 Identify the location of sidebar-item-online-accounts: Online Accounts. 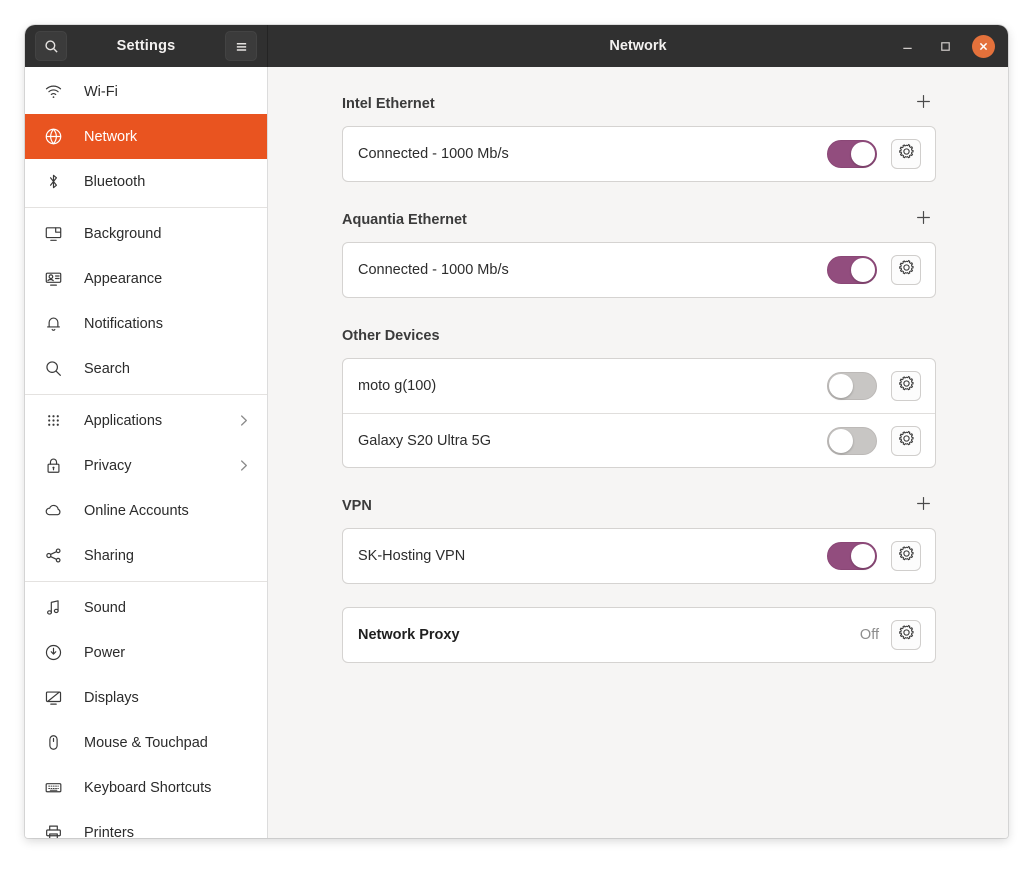
(146, 510).